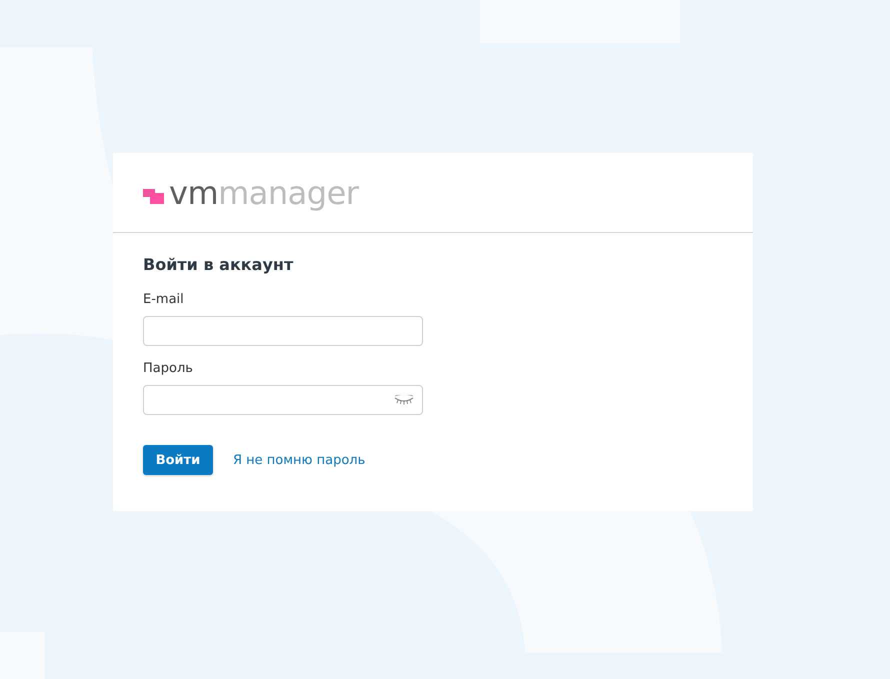 Image resolution: width=890 pixels, height=679 pixels. I want to click on email-field, so click(283, 331).